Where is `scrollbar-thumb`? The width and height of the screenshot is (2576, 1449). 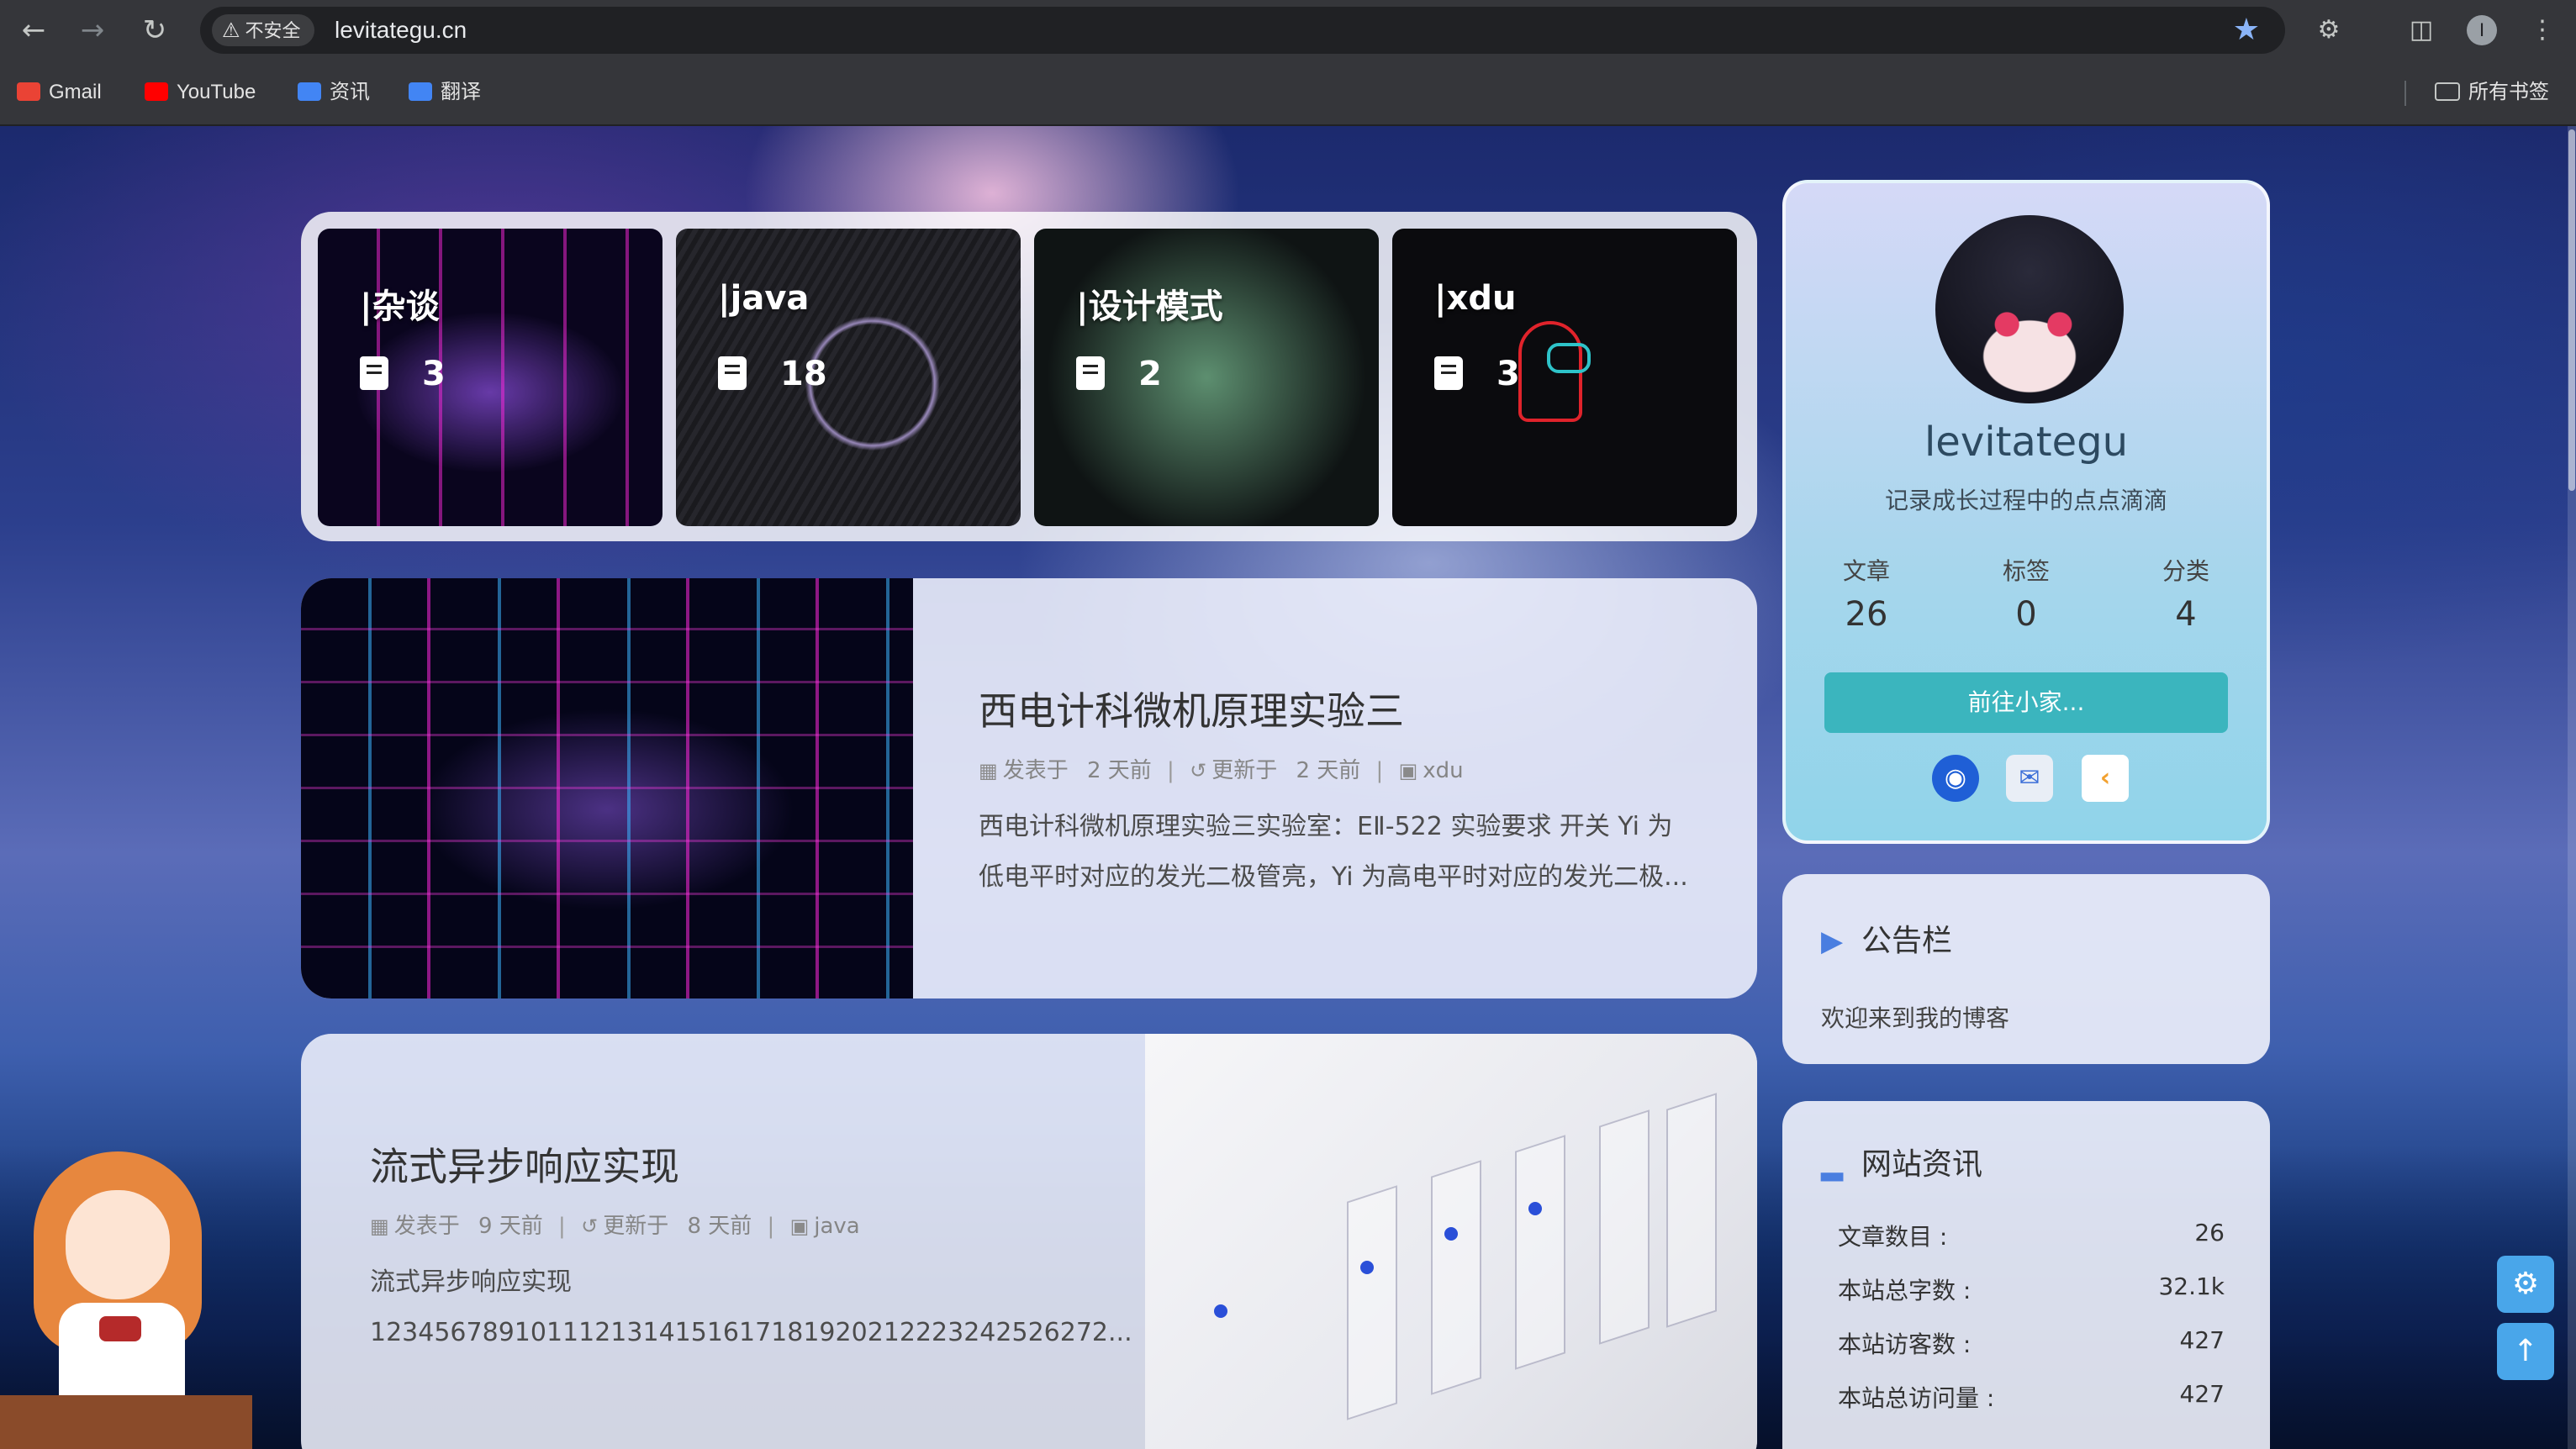 scrollbar-thumb is located at coordinates (2571, 310).